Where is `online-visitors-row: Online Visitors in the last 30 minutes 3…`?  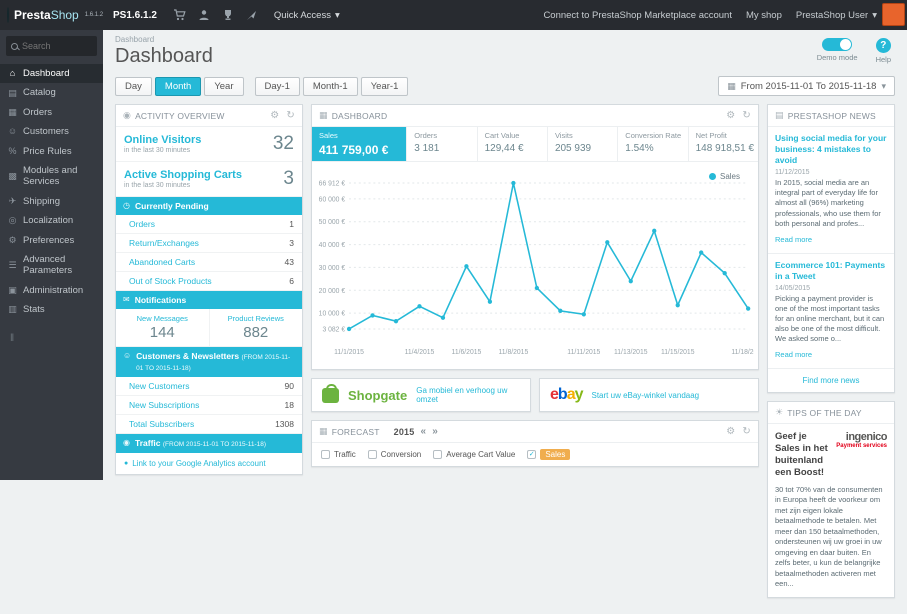
online-visitors-row: Online Visitors in the last 30 minutes 3… is located at coordinates (209, 144).